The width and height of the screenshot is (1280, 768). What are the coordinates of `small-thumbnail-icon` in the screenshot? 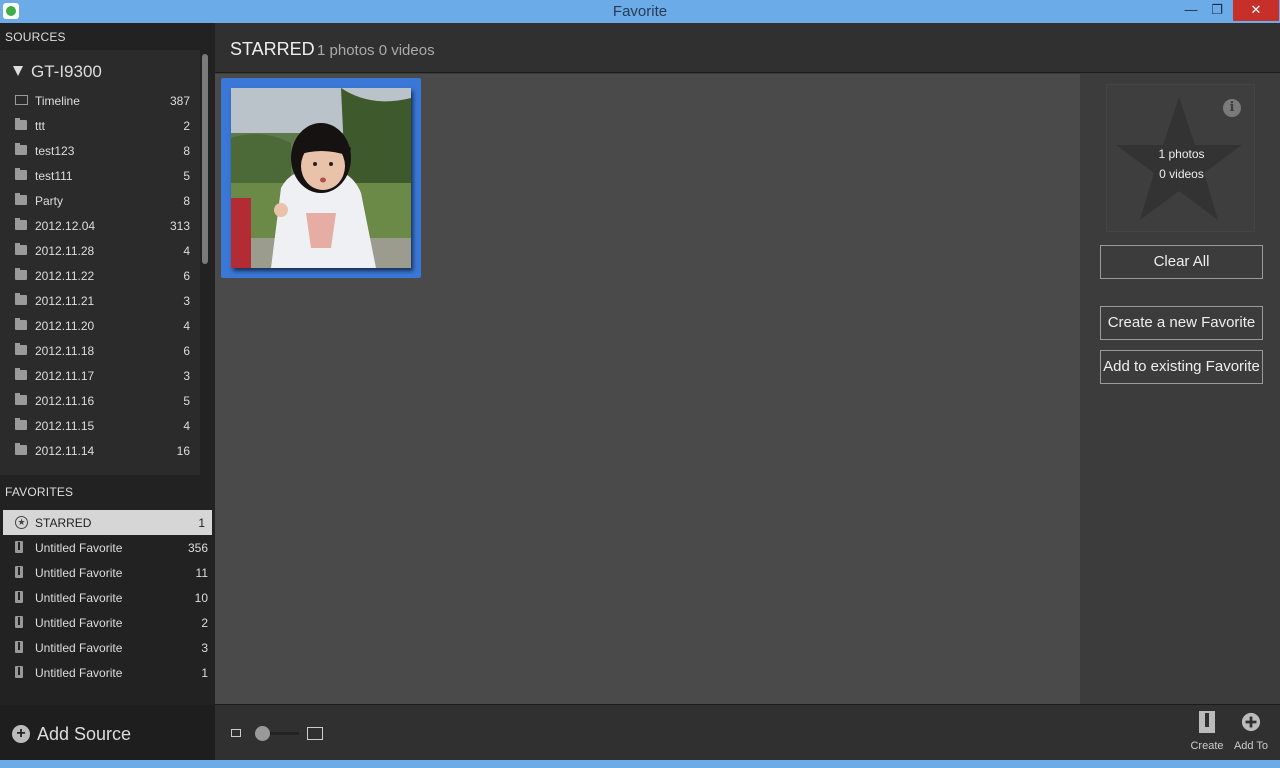 It's located at (236, 733).